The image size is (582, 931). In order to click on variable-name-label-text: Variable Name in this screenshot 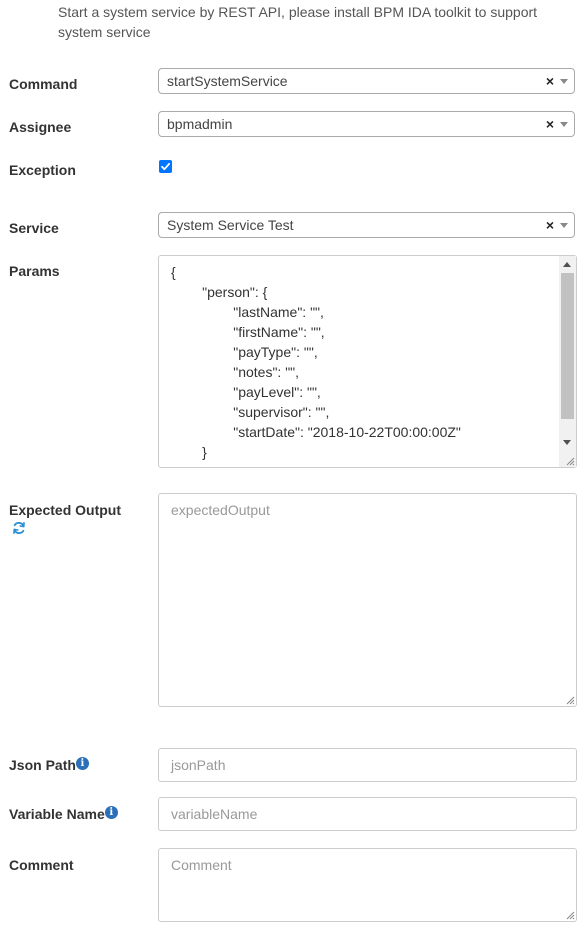, I will do `click(57, 814)`.